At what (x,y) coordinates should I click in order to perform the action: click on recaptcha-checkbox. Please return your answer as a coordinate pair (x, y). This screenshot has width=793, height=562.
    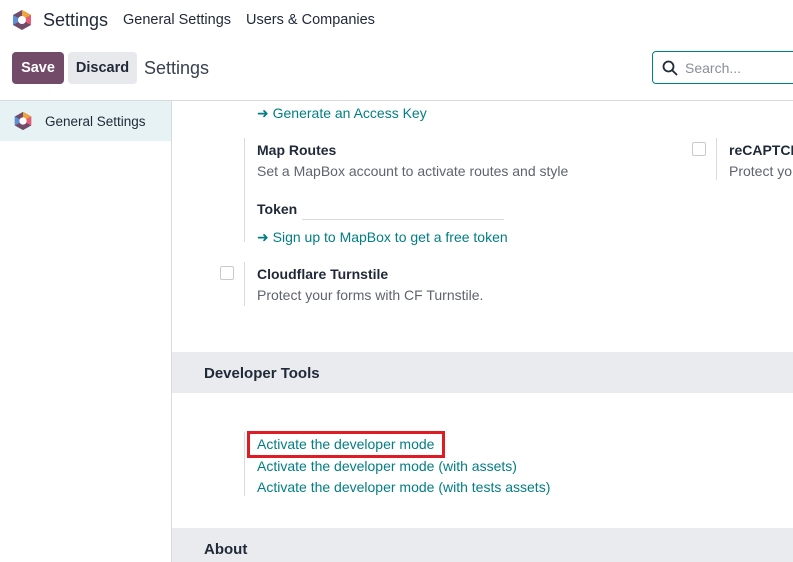
    Looking at the image, I should click on (699, 149).